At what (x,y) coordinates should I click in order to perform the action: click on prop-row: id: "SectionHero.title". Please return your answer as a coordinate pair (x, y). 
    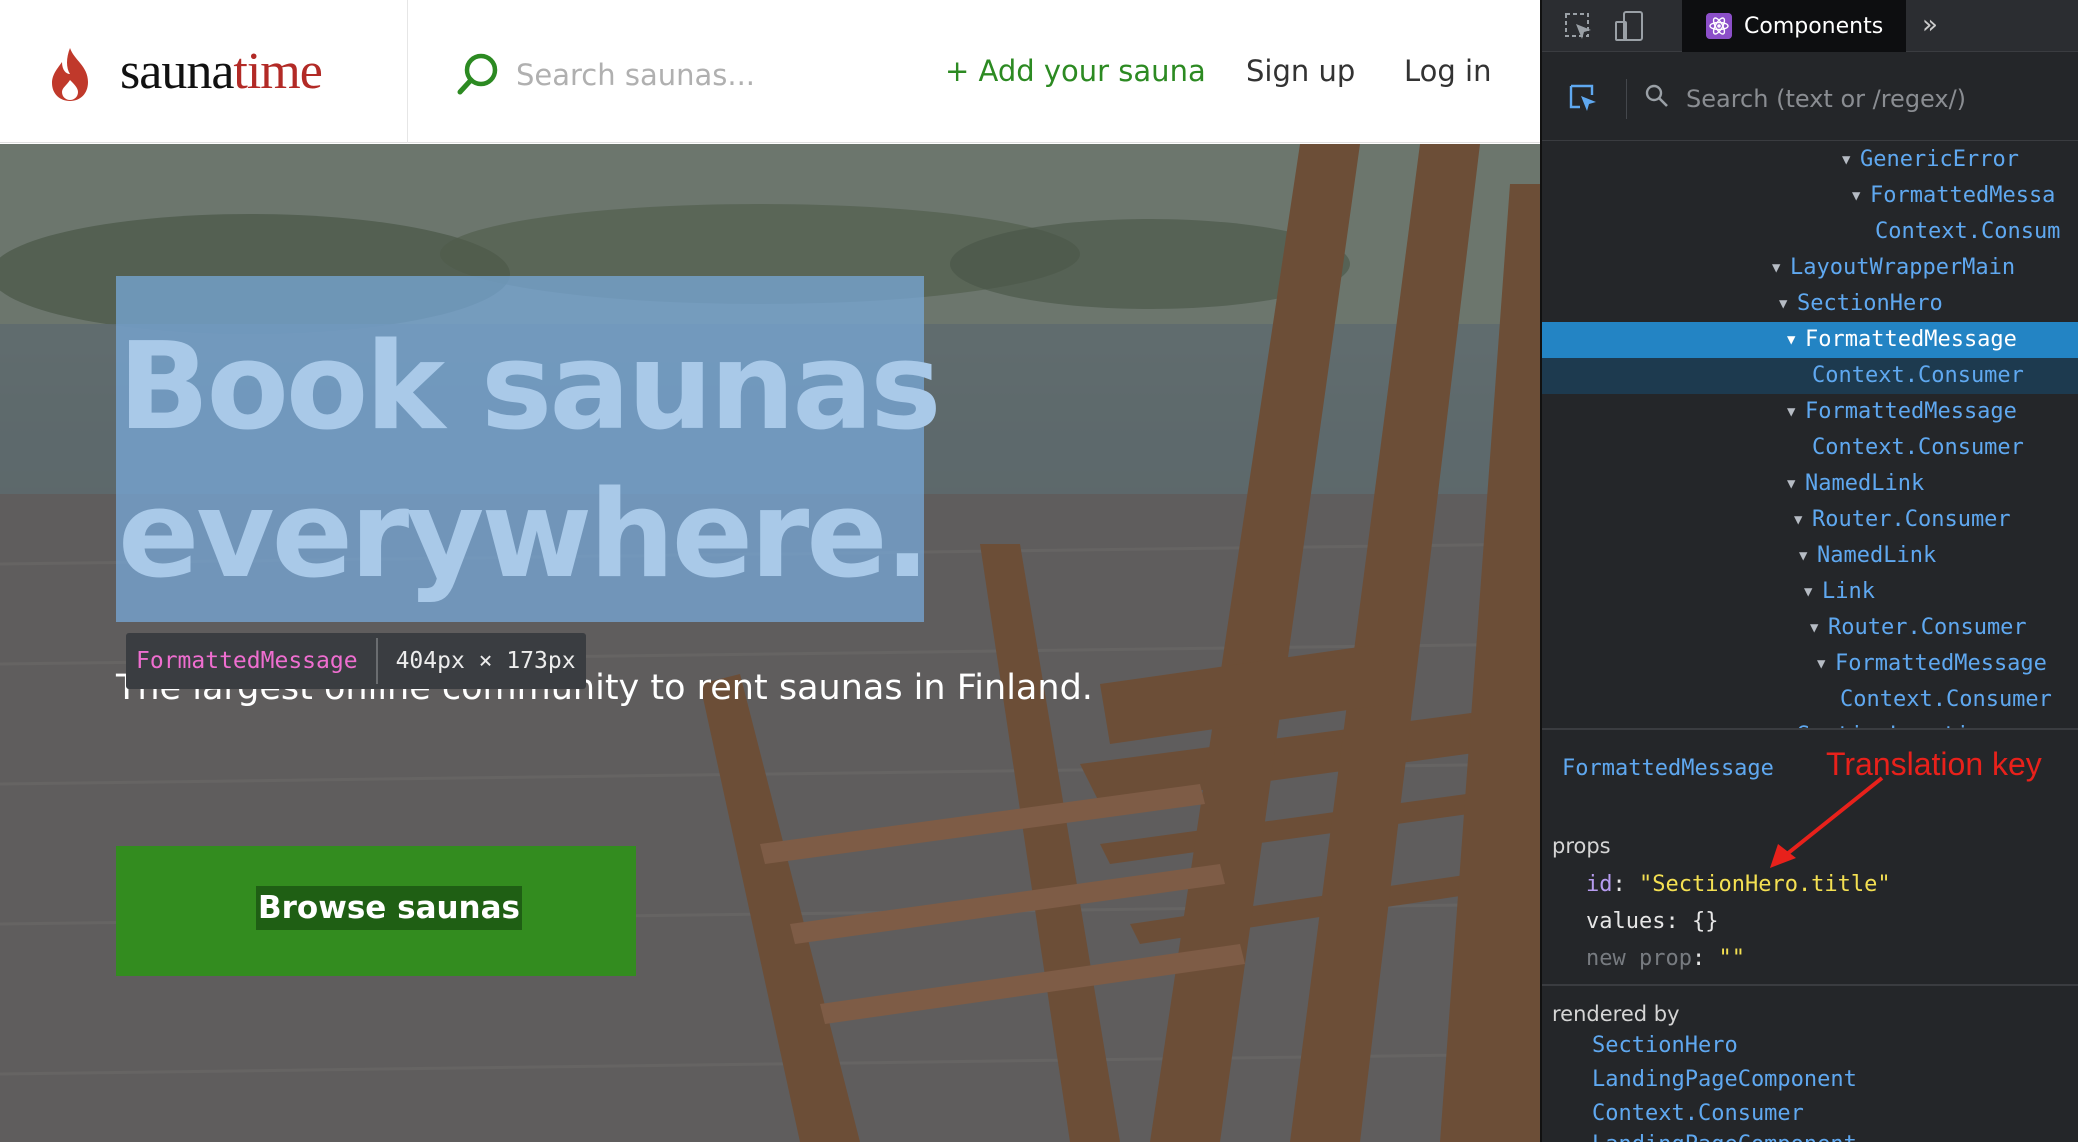
    Looking at the image, I should click on (1738, 884).